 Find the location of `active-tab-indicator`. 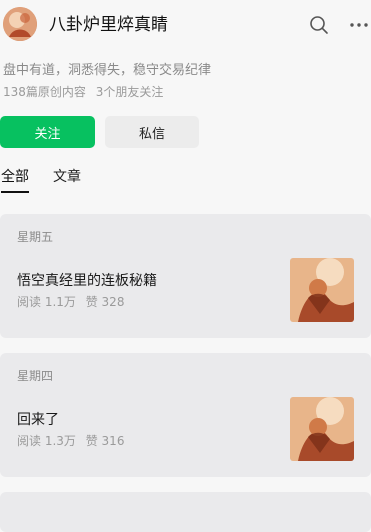

active-tab-indicator is located at coordinates (15, 192).